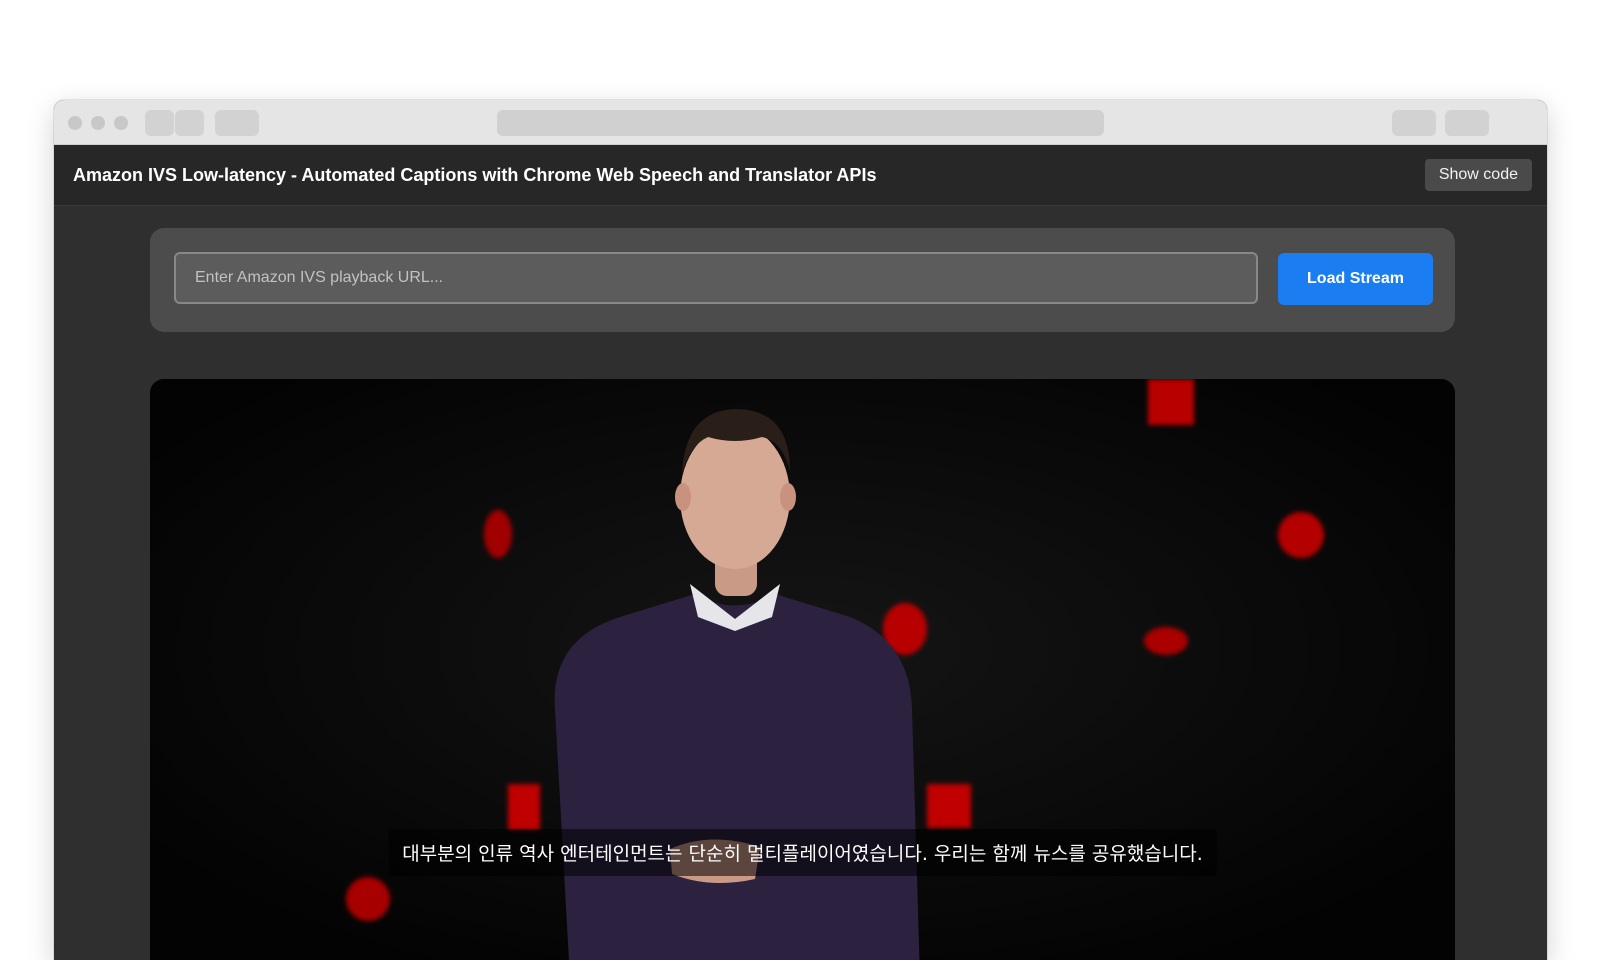  I want to click on address-bar, so click(800, 123).